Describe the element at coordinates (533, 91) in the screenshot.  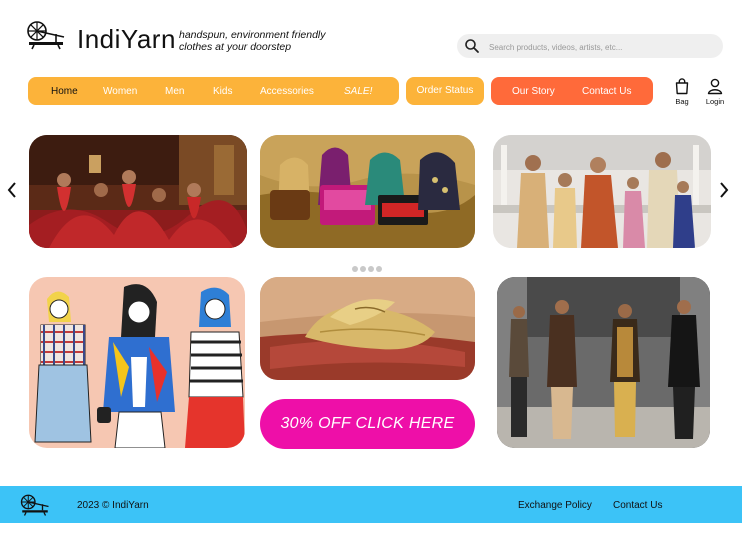
I see `our-story-link: Our Story` at that location.